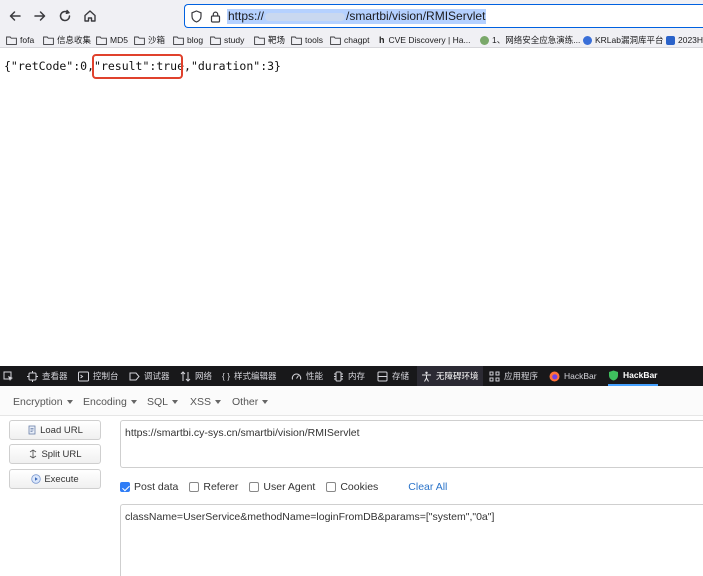 This screenshot has height=576, width=703. I want to click on bookmark-tools: tools, so click(307, 40).